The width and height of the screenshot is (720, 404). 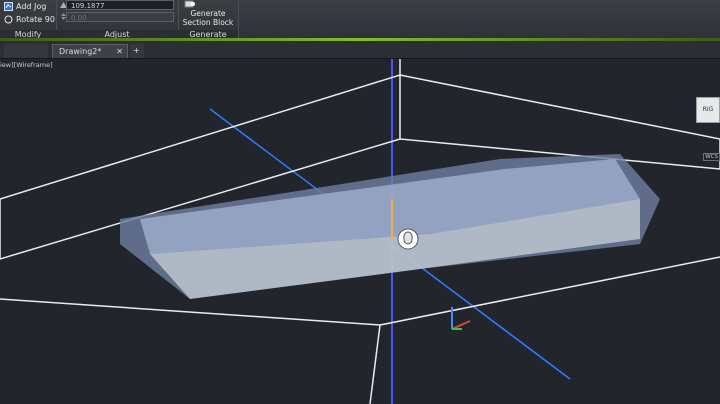 I want to click on tab-drawing2: Drawing2* ✕, so click(x=90, y=51).